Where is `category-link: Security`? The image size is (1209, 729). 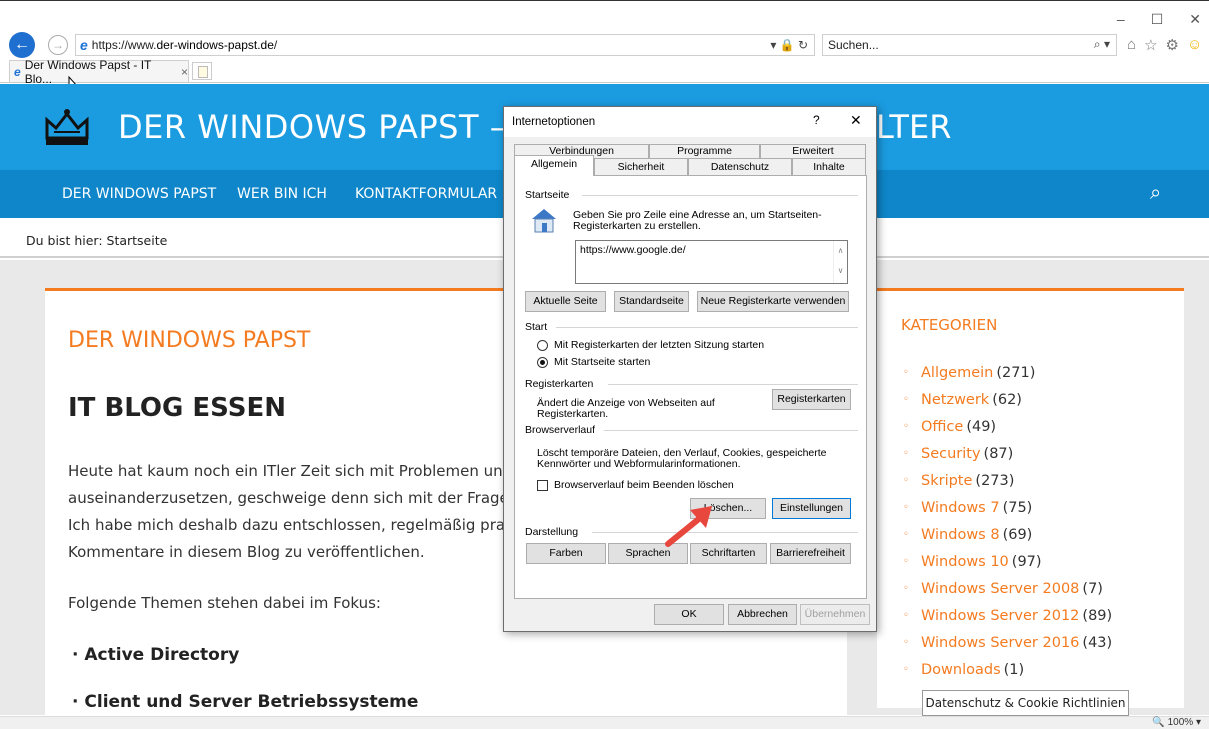
category-link: Security is located at coordinates (951, 454).